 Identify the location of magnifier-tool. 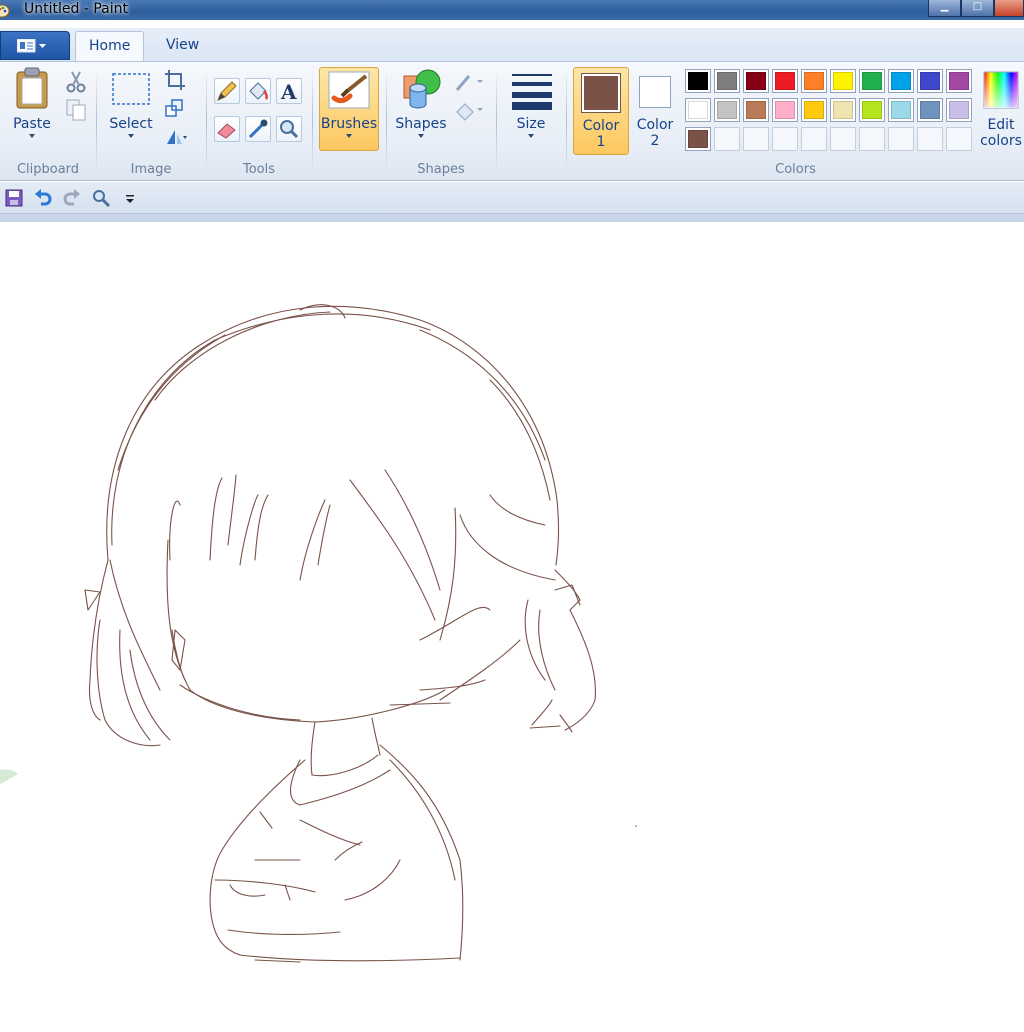
(289, 129).